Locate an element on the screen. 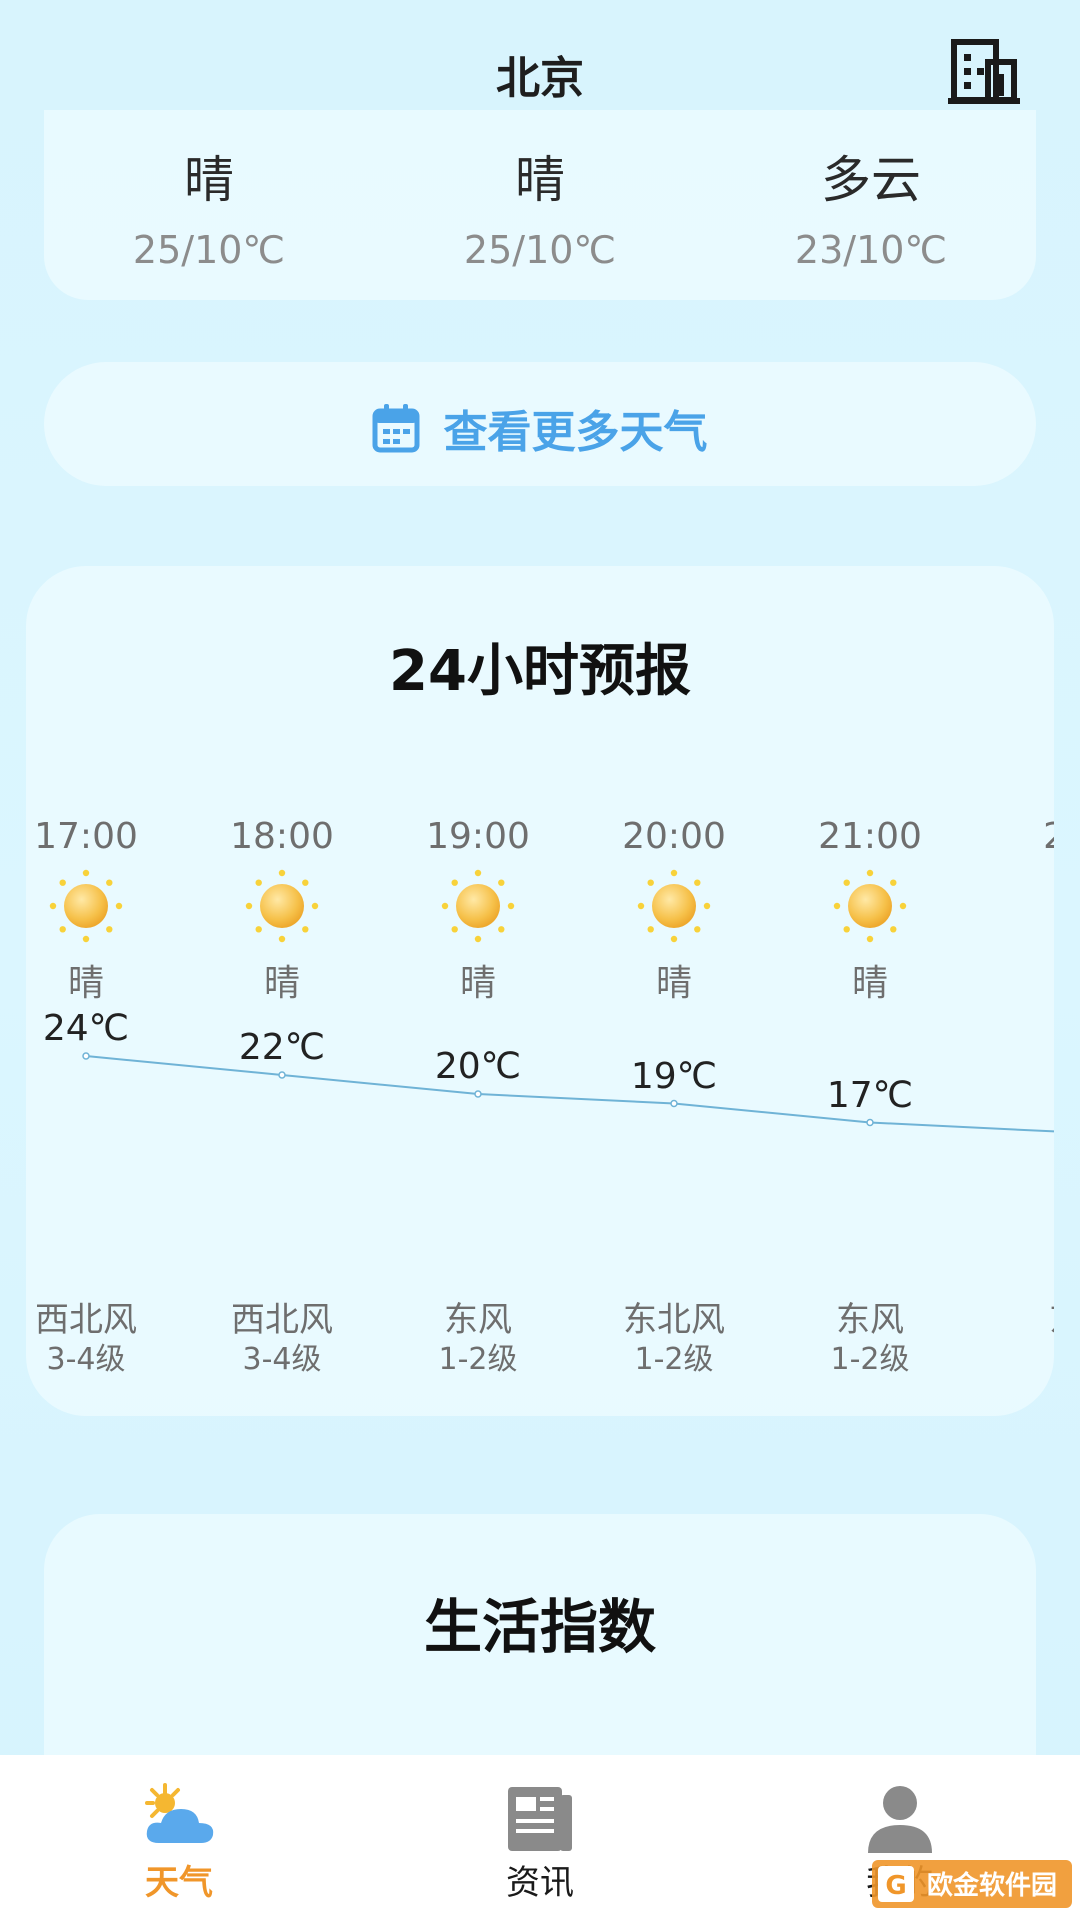  daily-forecast-card: 晴 25/10℃ 晴 25/10℃ 多云 23/10℃ is located at coordinates (540, 205).